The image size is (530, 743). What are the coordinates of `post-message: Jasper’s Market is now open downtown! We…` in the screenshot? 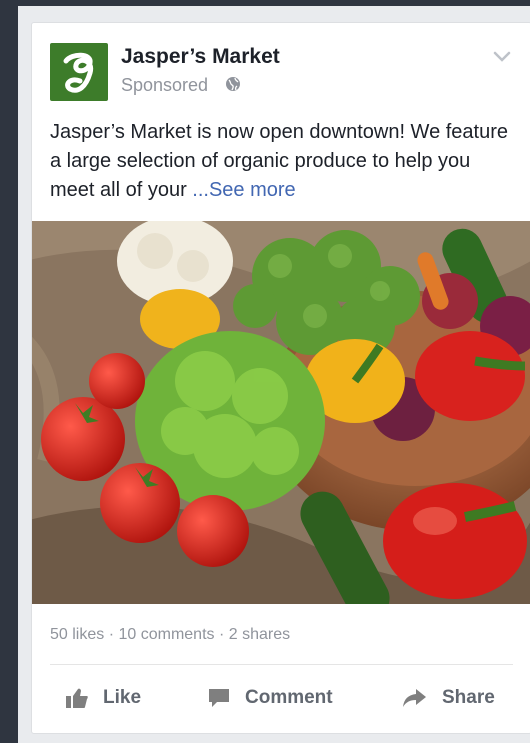 It's located at (285, 161).